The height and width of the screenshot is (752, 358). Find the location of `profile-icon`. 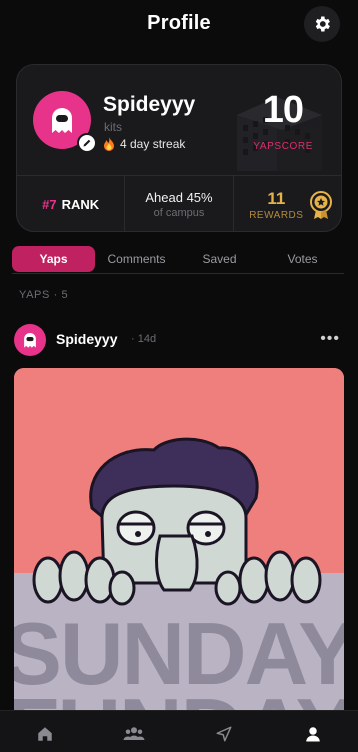

profile-icon is located at coordinates (313, 734).